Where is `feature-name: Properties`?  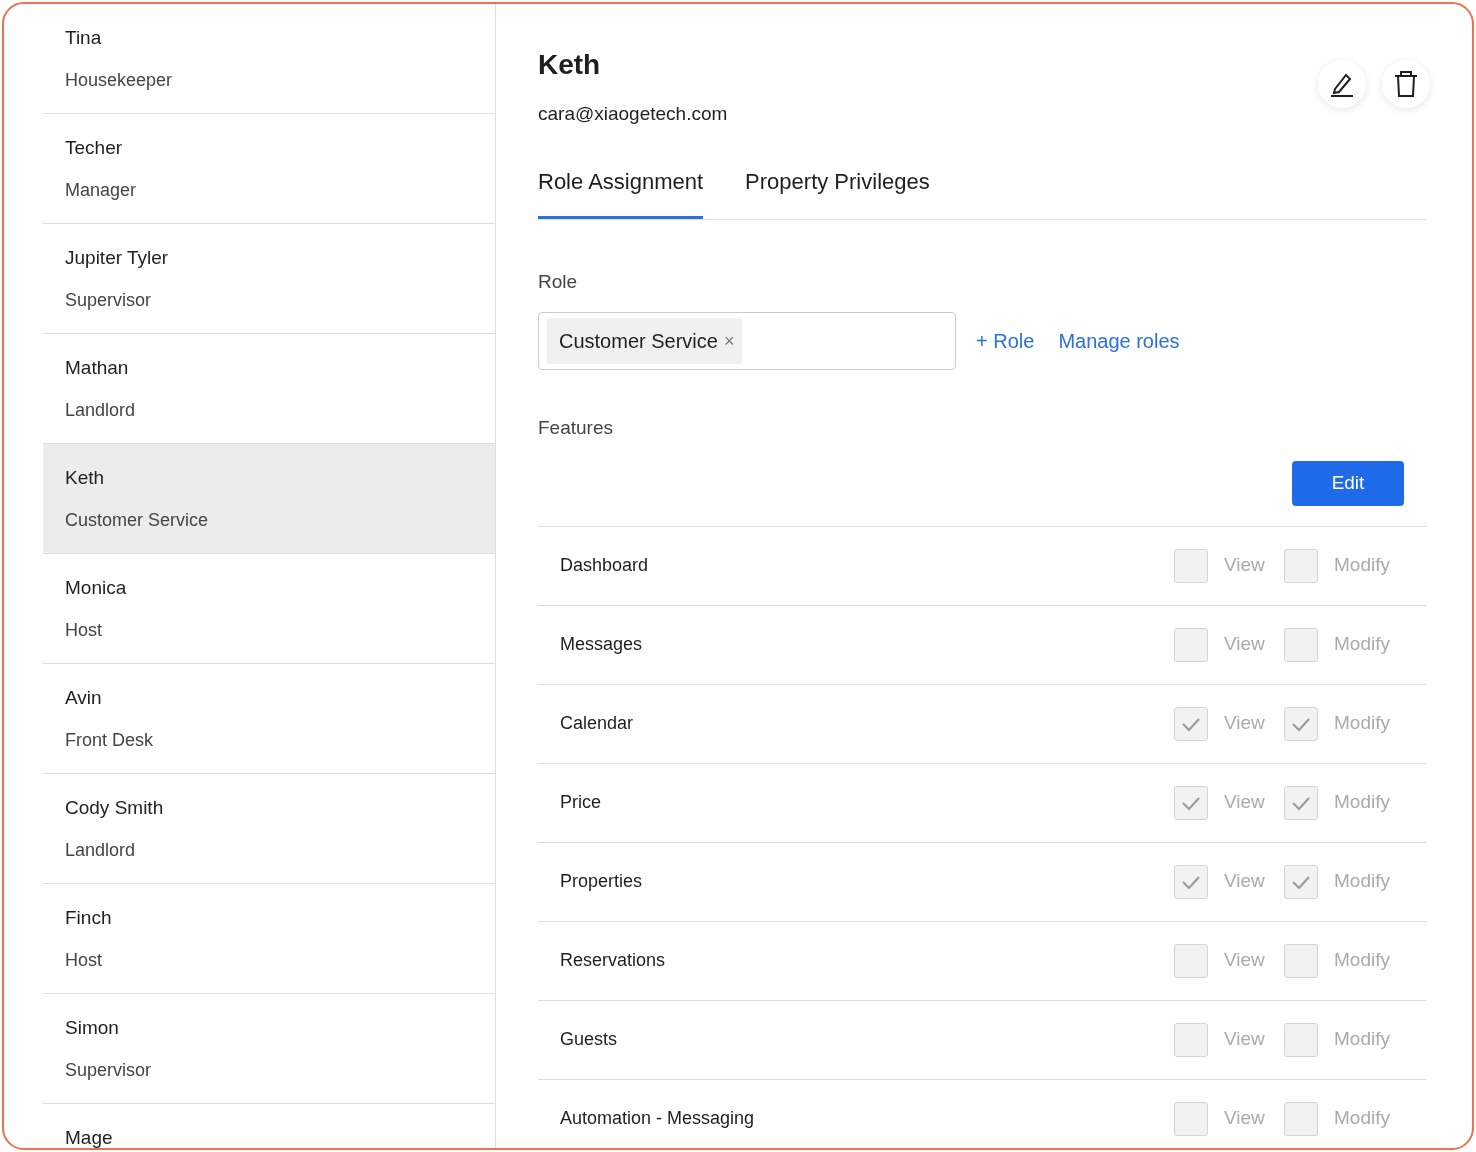
feature-name: Properties is located at coordinates (602, 881).